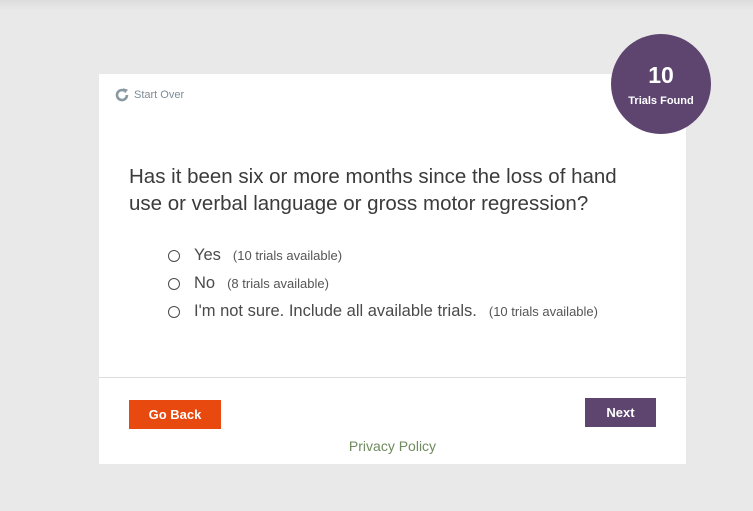 The image size is (753, 511). I want to click on option-no-count: (8 trials available), so click(278, 283).